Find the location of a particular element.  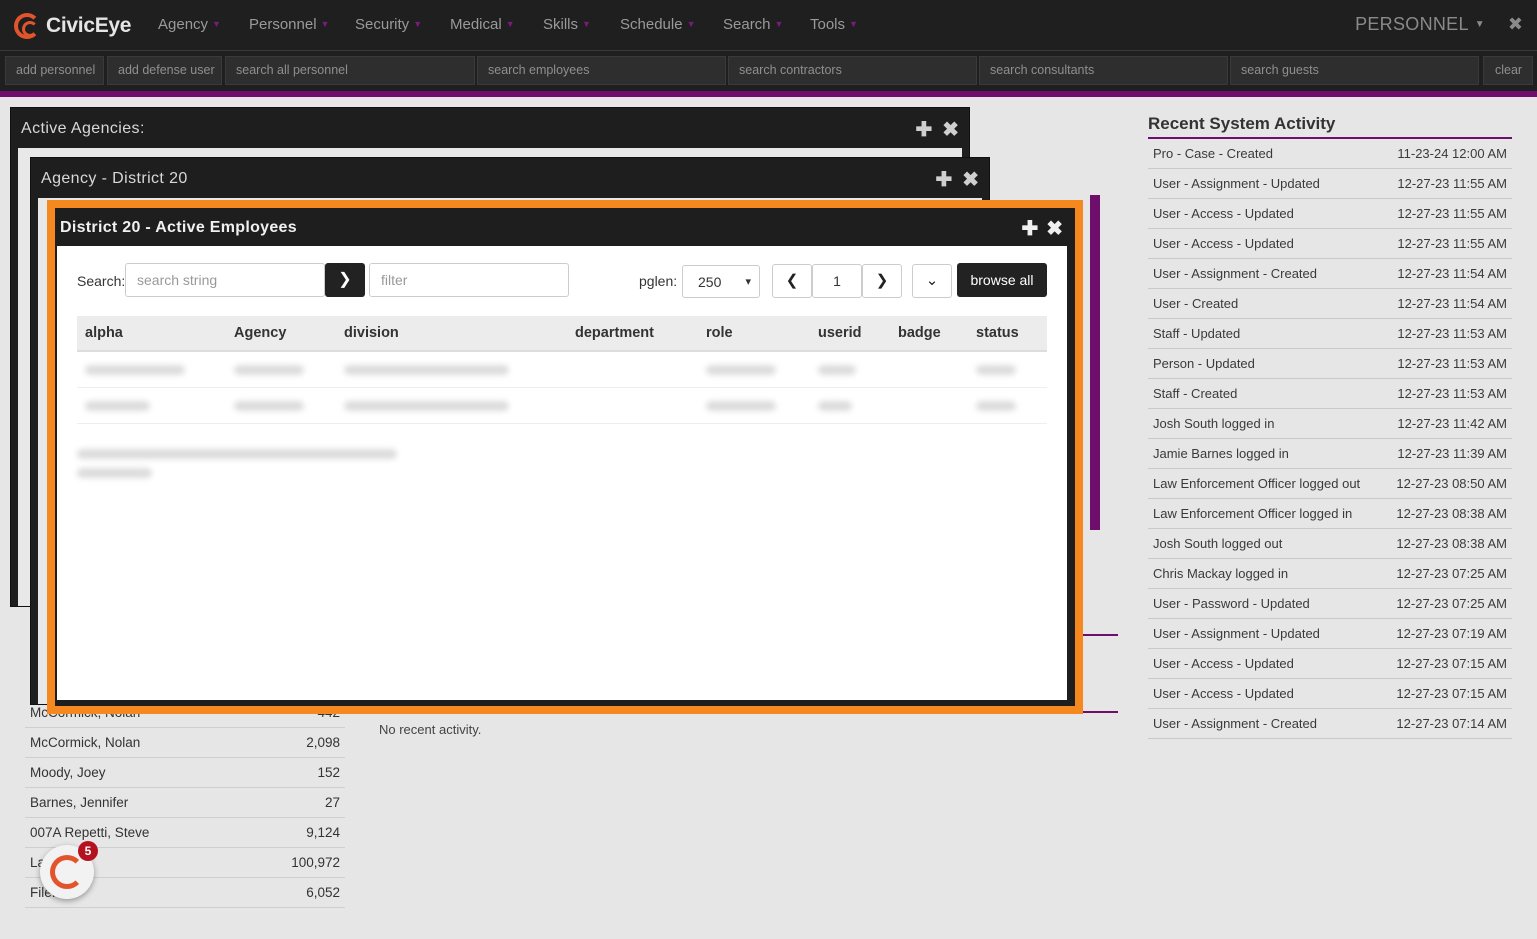

add-defense-user-button: add defense user is located at coordinates (164, 70).